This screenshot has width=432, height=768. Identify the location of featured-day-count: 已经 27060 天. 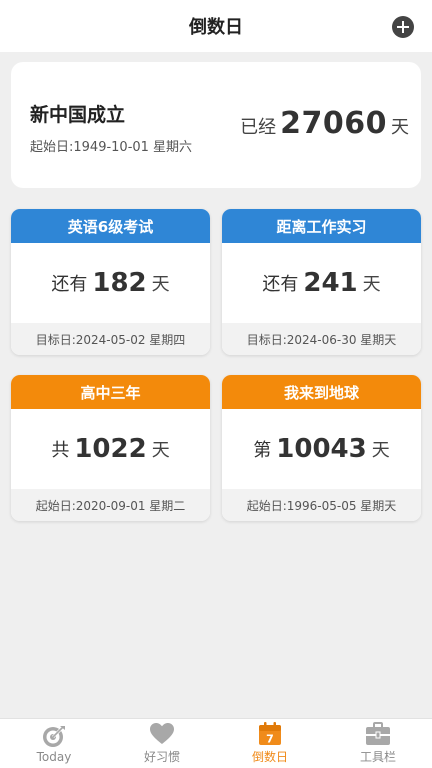
(324, 123).